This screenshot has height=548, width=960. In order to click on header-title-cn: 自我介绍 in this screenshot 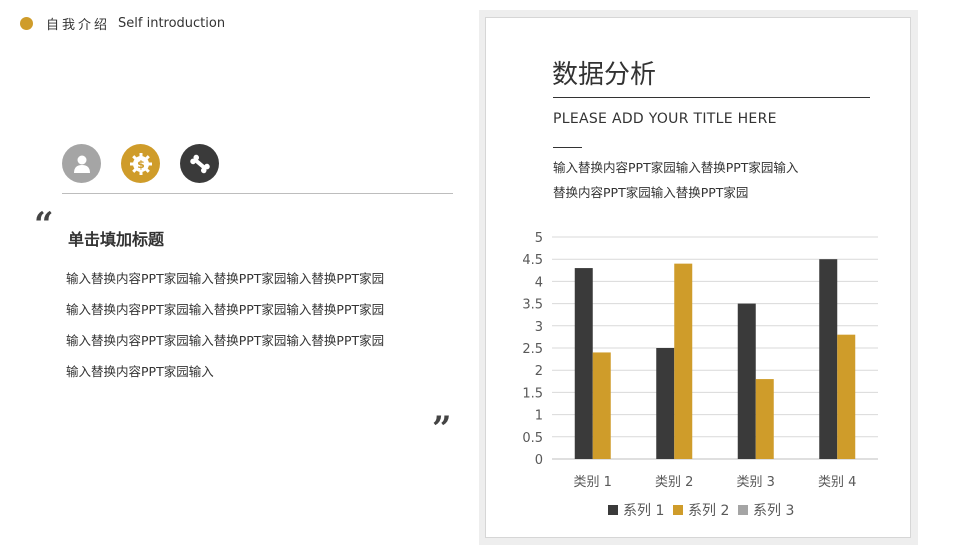, I will do `click(78, 25)`.